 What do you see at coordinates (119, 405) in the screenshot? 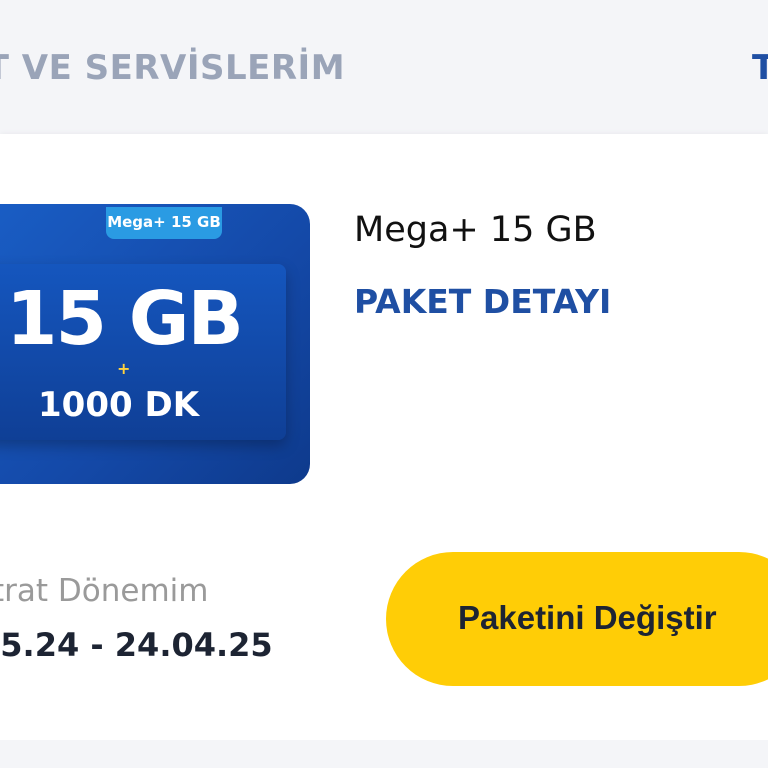
I see `package-image-minutes: 1000 DK` at bounding box center [119, 405].